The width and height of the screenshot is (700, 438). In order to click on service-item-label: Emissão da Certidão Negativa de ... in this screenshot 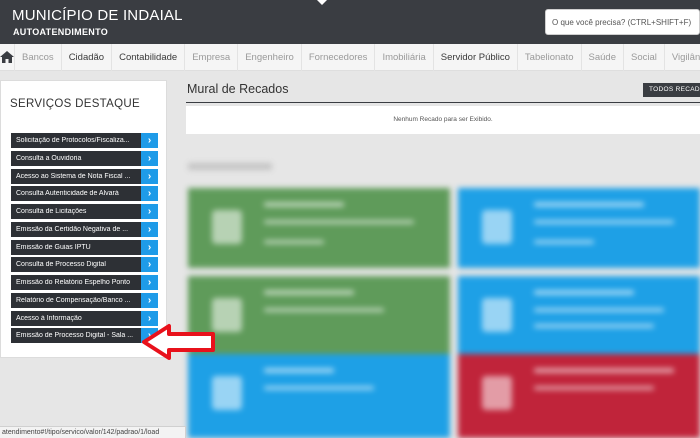, I will do `click(72, 229)`.